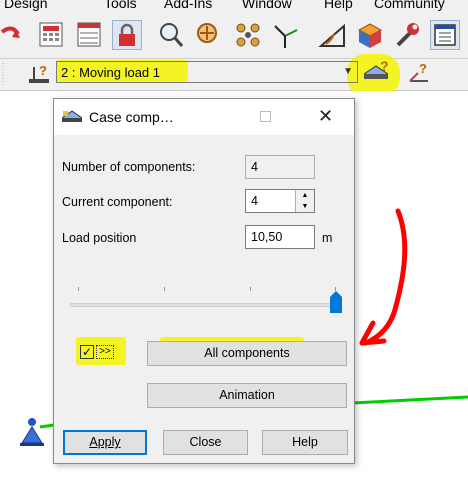 The height and width of the screenshot is (477, 468). What do you see at coordinates (248, 35) in the screenshot?
I see `pan-icon` at bounding box center [248, 35].